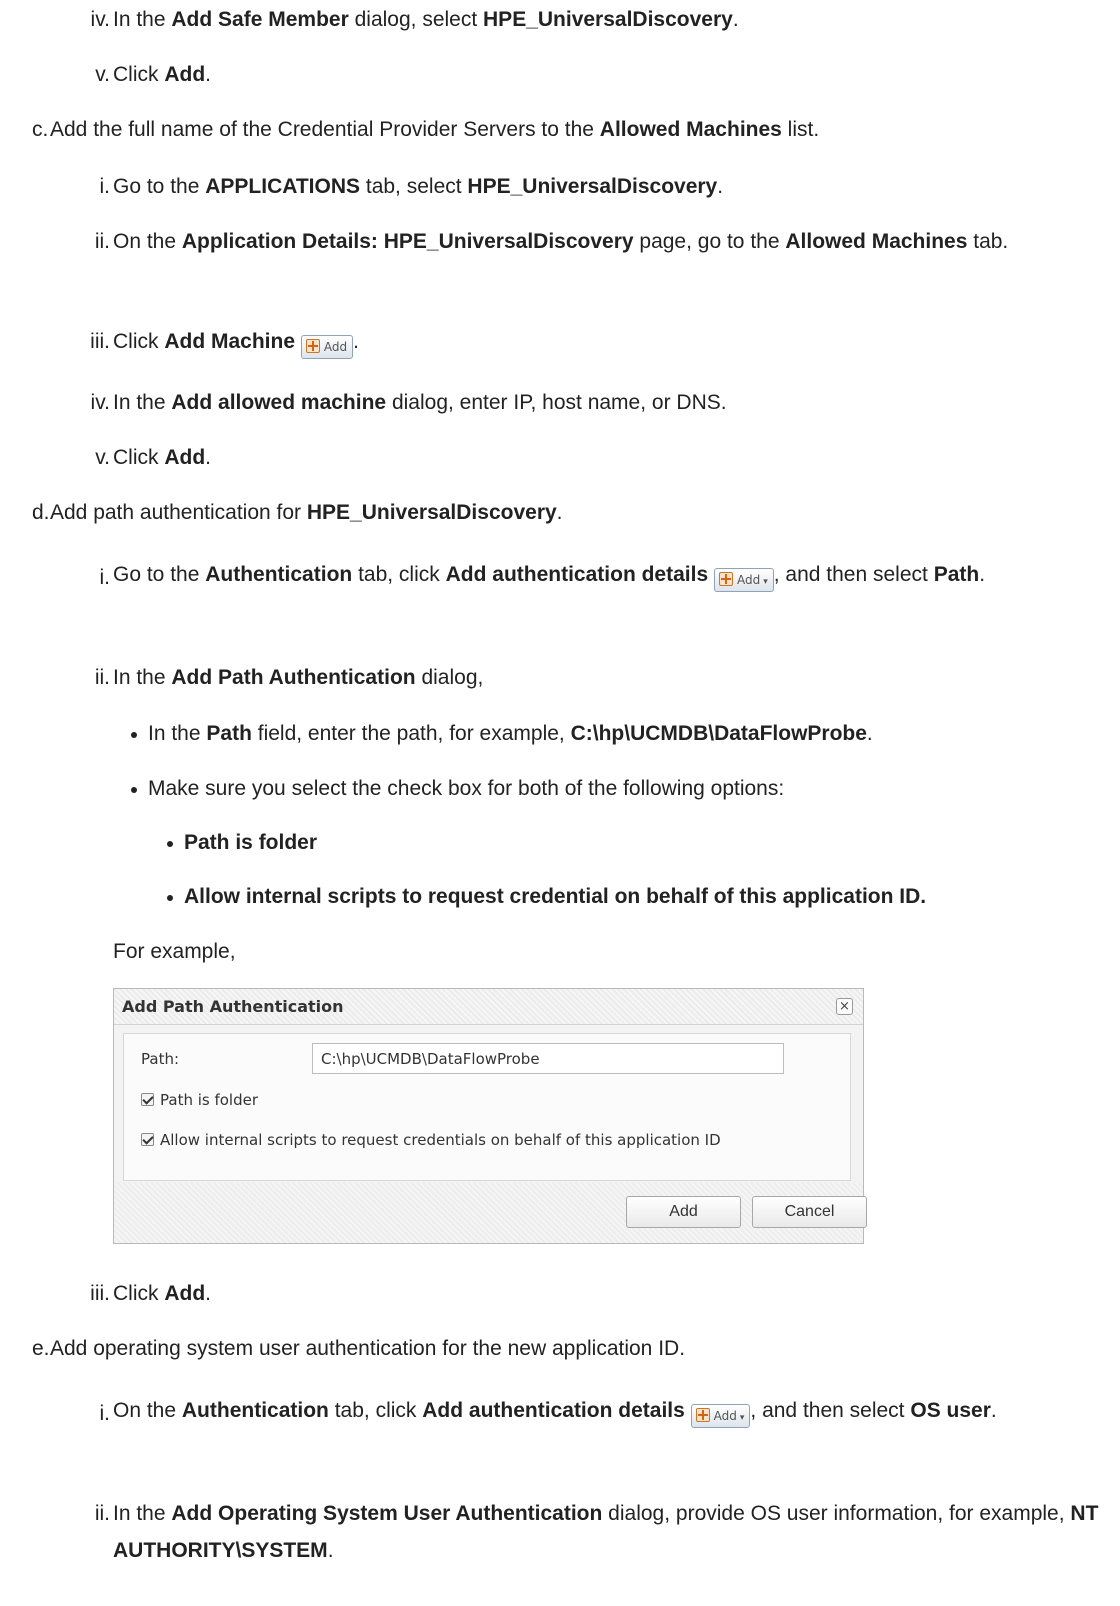 The image size is (1120, 1606). Describe the element at coordinates (718, 733) in the screenshot. I see `bold-text: C:\hp\UCMDB\DataFlowProbe` at that location.